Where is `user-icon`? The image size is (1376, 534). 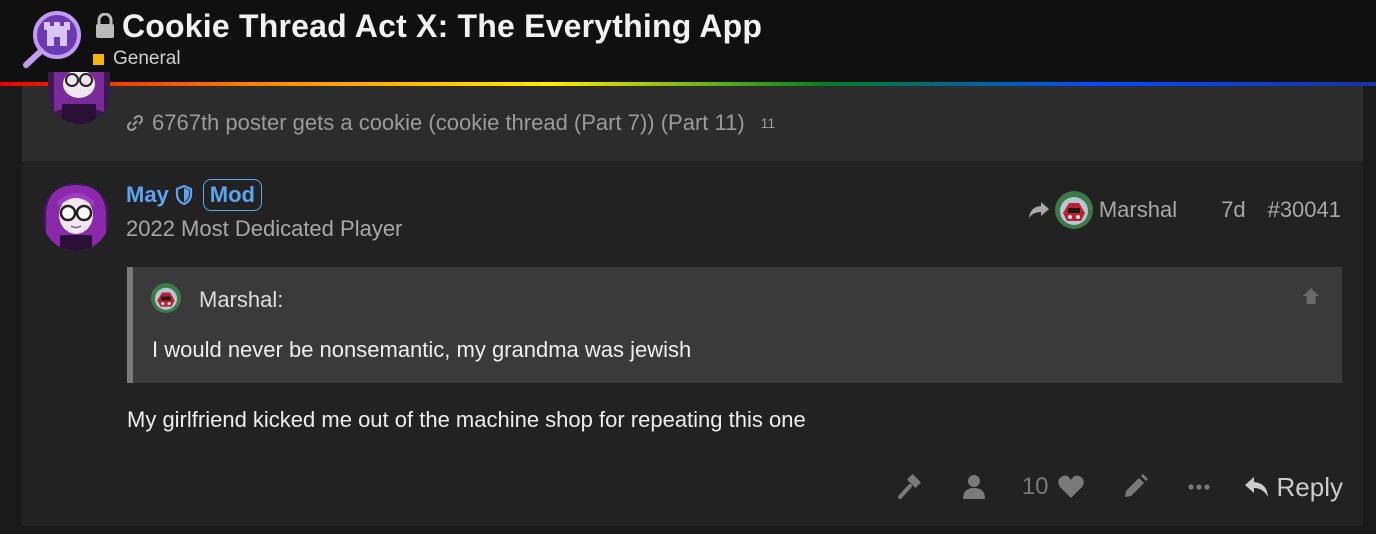
user-icon is located at coordinates (973, 487).